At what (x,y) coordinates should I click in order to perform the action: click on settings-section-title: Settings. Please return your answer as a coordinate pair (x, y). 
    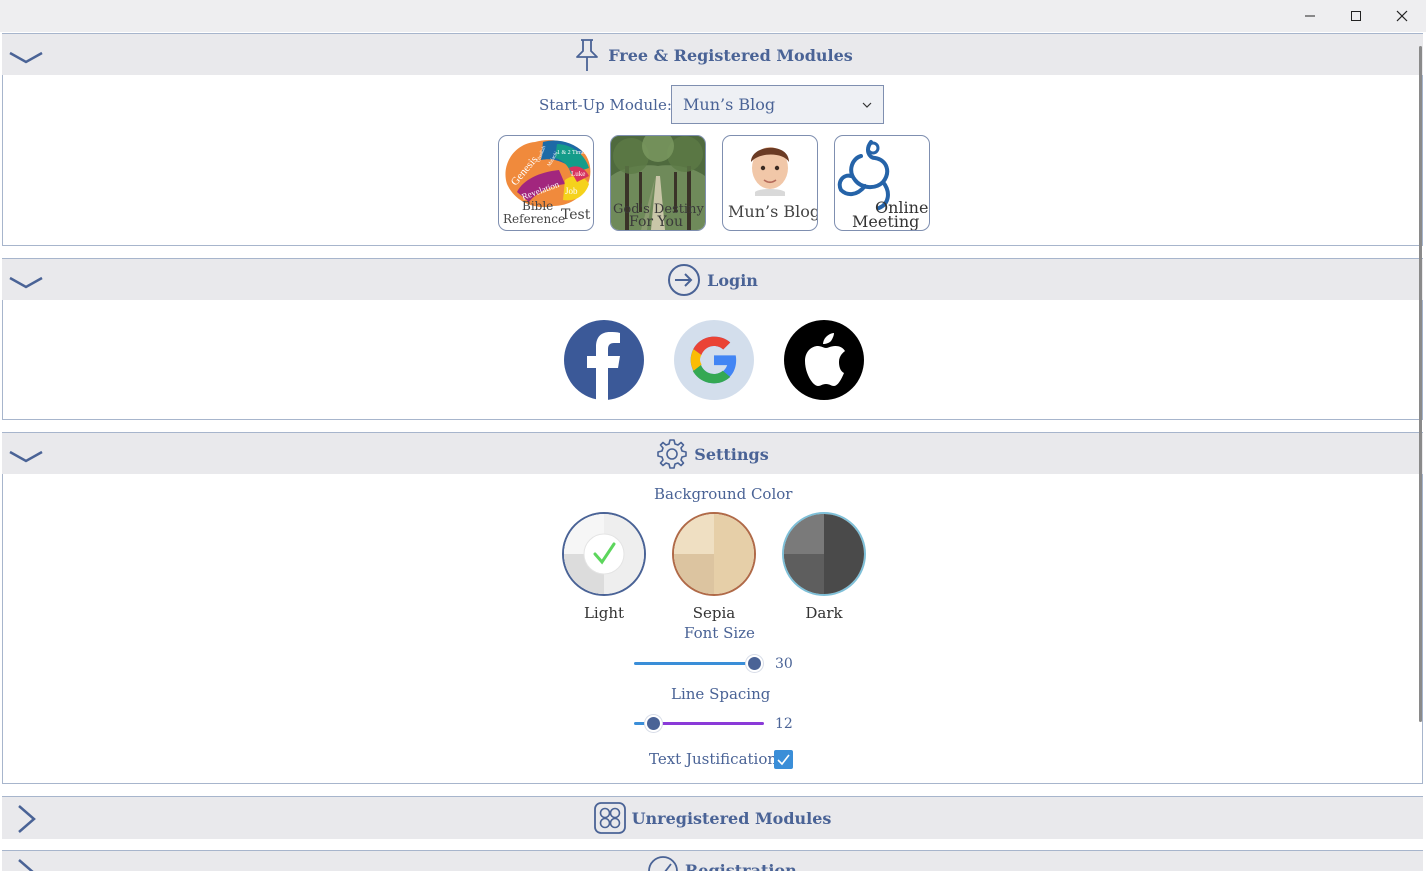
    Looking at the image, I should click on (731, 454).